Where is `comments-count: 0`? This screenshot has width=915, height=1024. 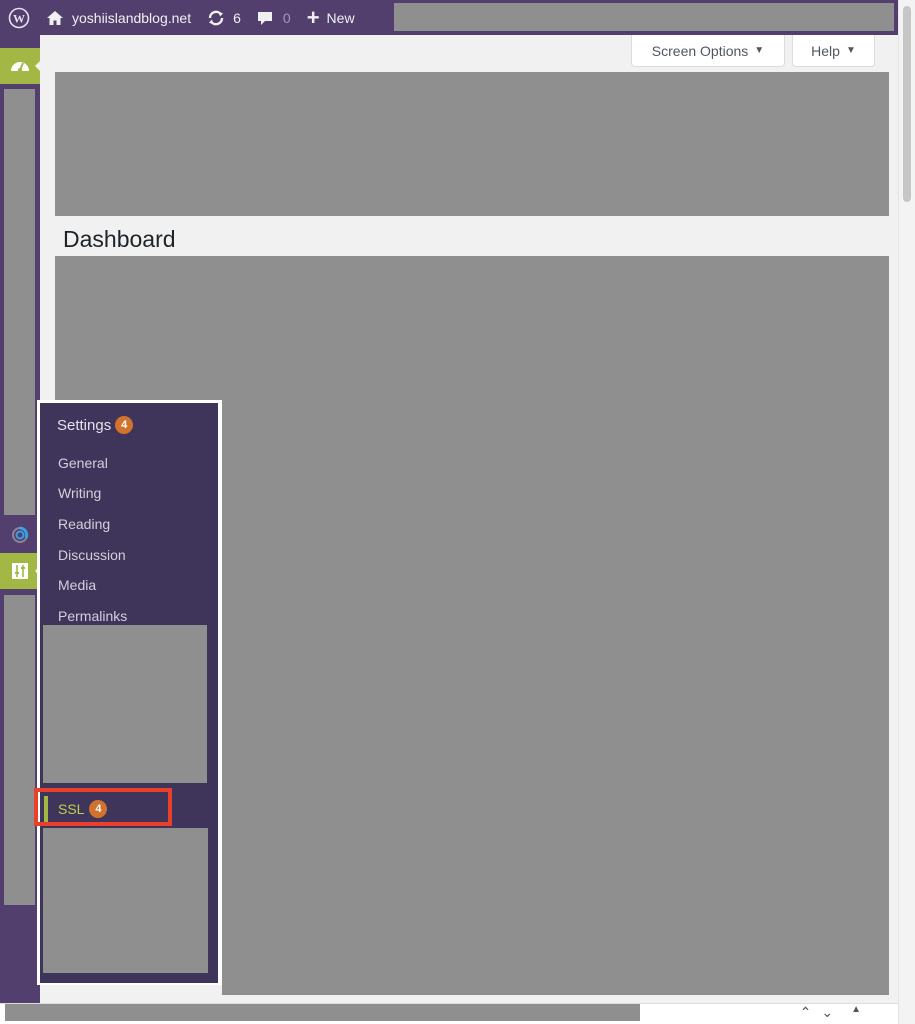
comments-count: 0 is located at coordinates (286, 17).